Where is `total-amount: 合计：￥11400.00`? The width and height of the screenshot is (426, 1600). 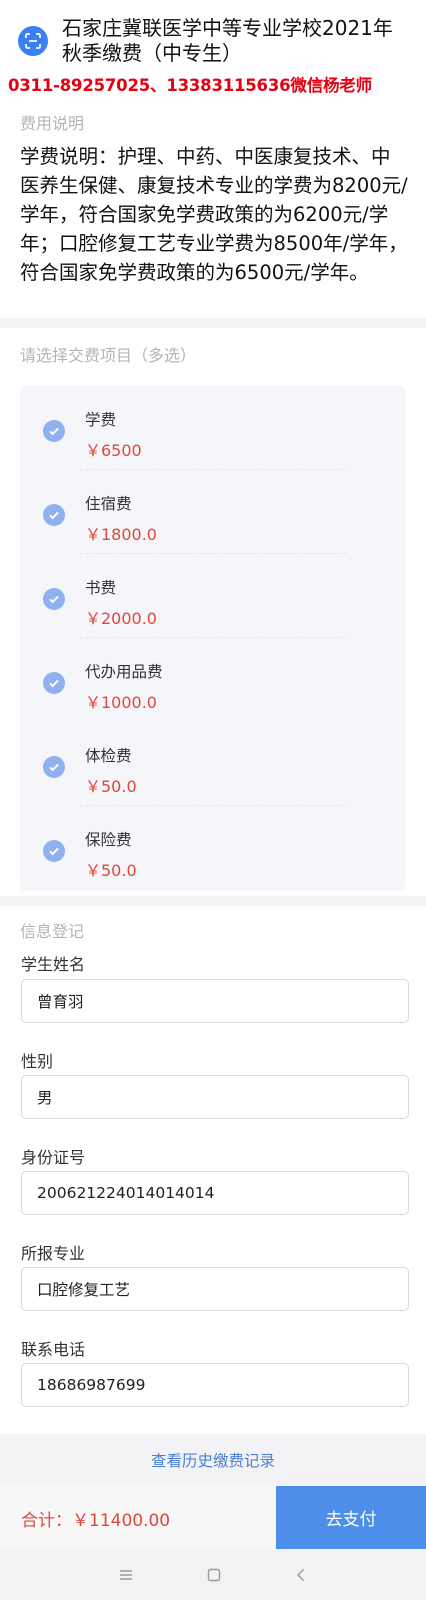 total-amount: 合计：￥11400.00 is located at coordinates (95, 1518).